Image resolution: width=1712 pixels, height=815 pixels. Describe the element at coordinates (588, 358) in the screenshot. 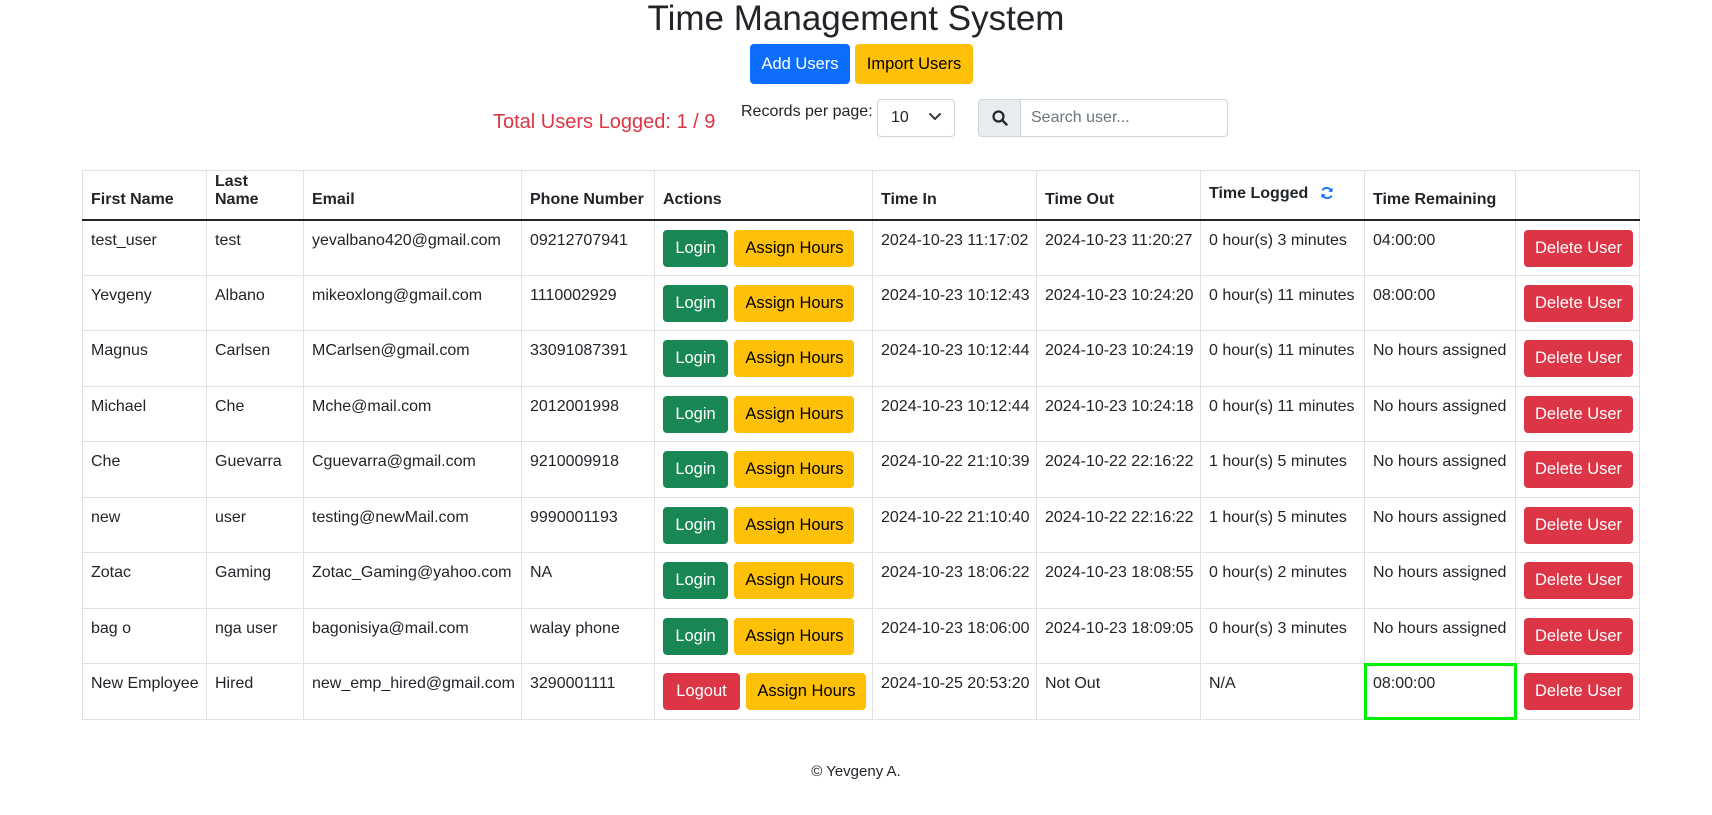

I see `cell-phone: 33091087391` at that location.